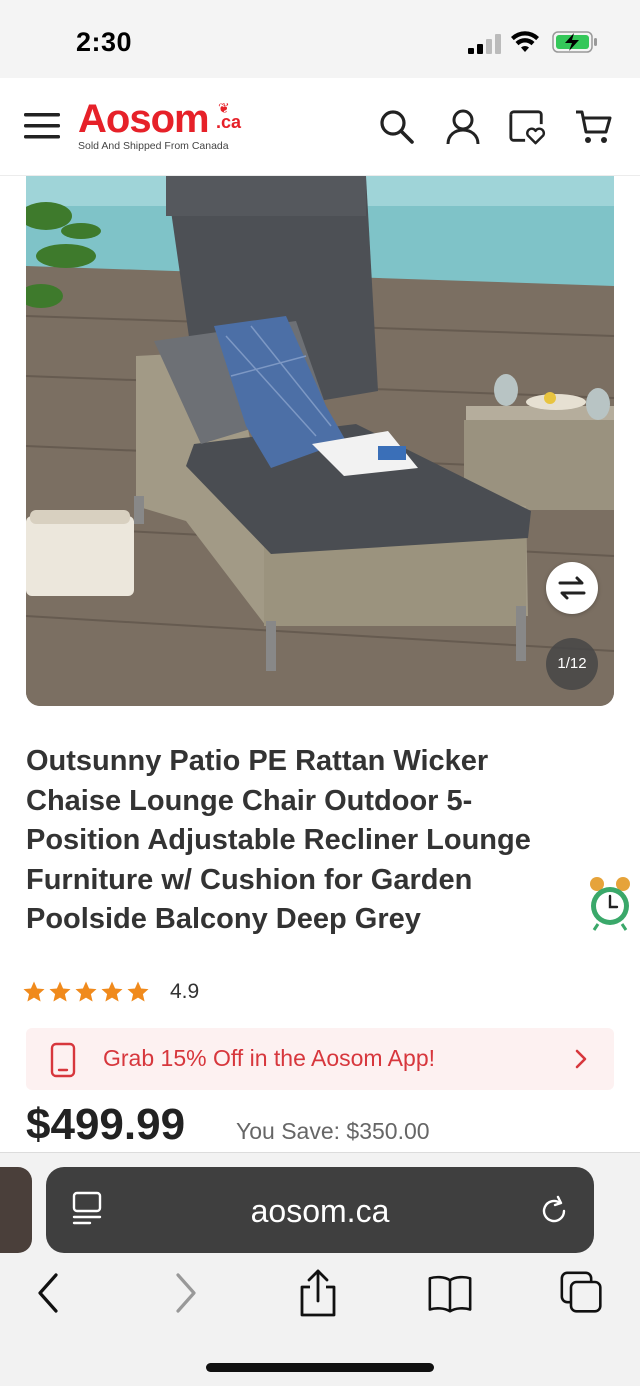  Describe the element at coordinates (63, 1060) in the screenshot. I see `phone-icon` at that location.